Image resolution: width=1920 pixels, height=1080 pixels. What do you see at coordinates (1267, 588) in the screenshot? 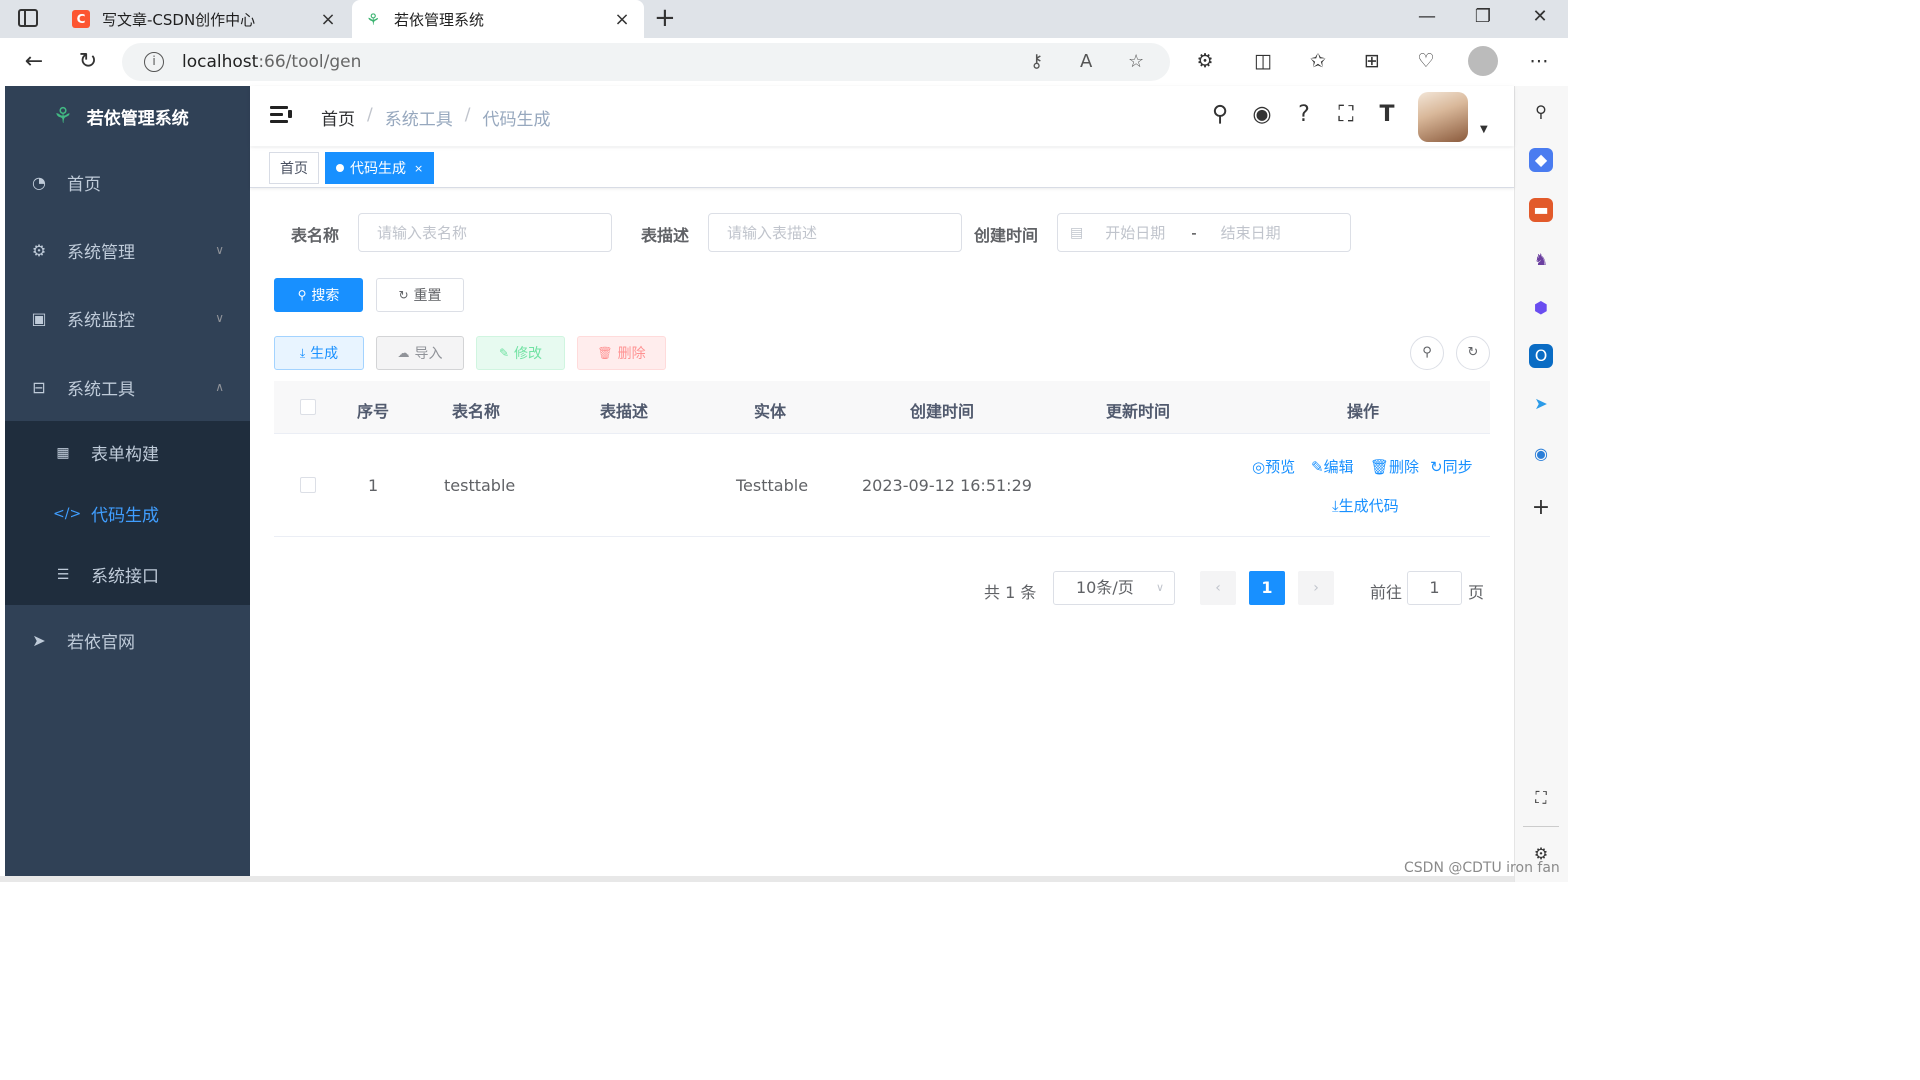
I see `page-number-current: 1` at bounding box center [1267, 588].